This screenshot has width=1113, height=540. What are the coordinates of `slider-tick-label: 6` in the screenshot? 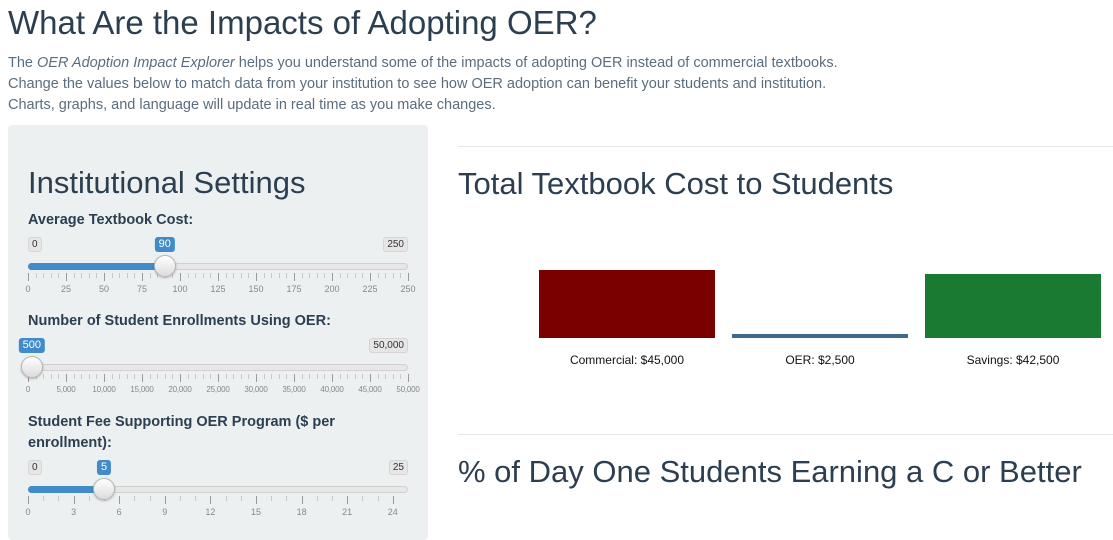 It's located at (119, 512).